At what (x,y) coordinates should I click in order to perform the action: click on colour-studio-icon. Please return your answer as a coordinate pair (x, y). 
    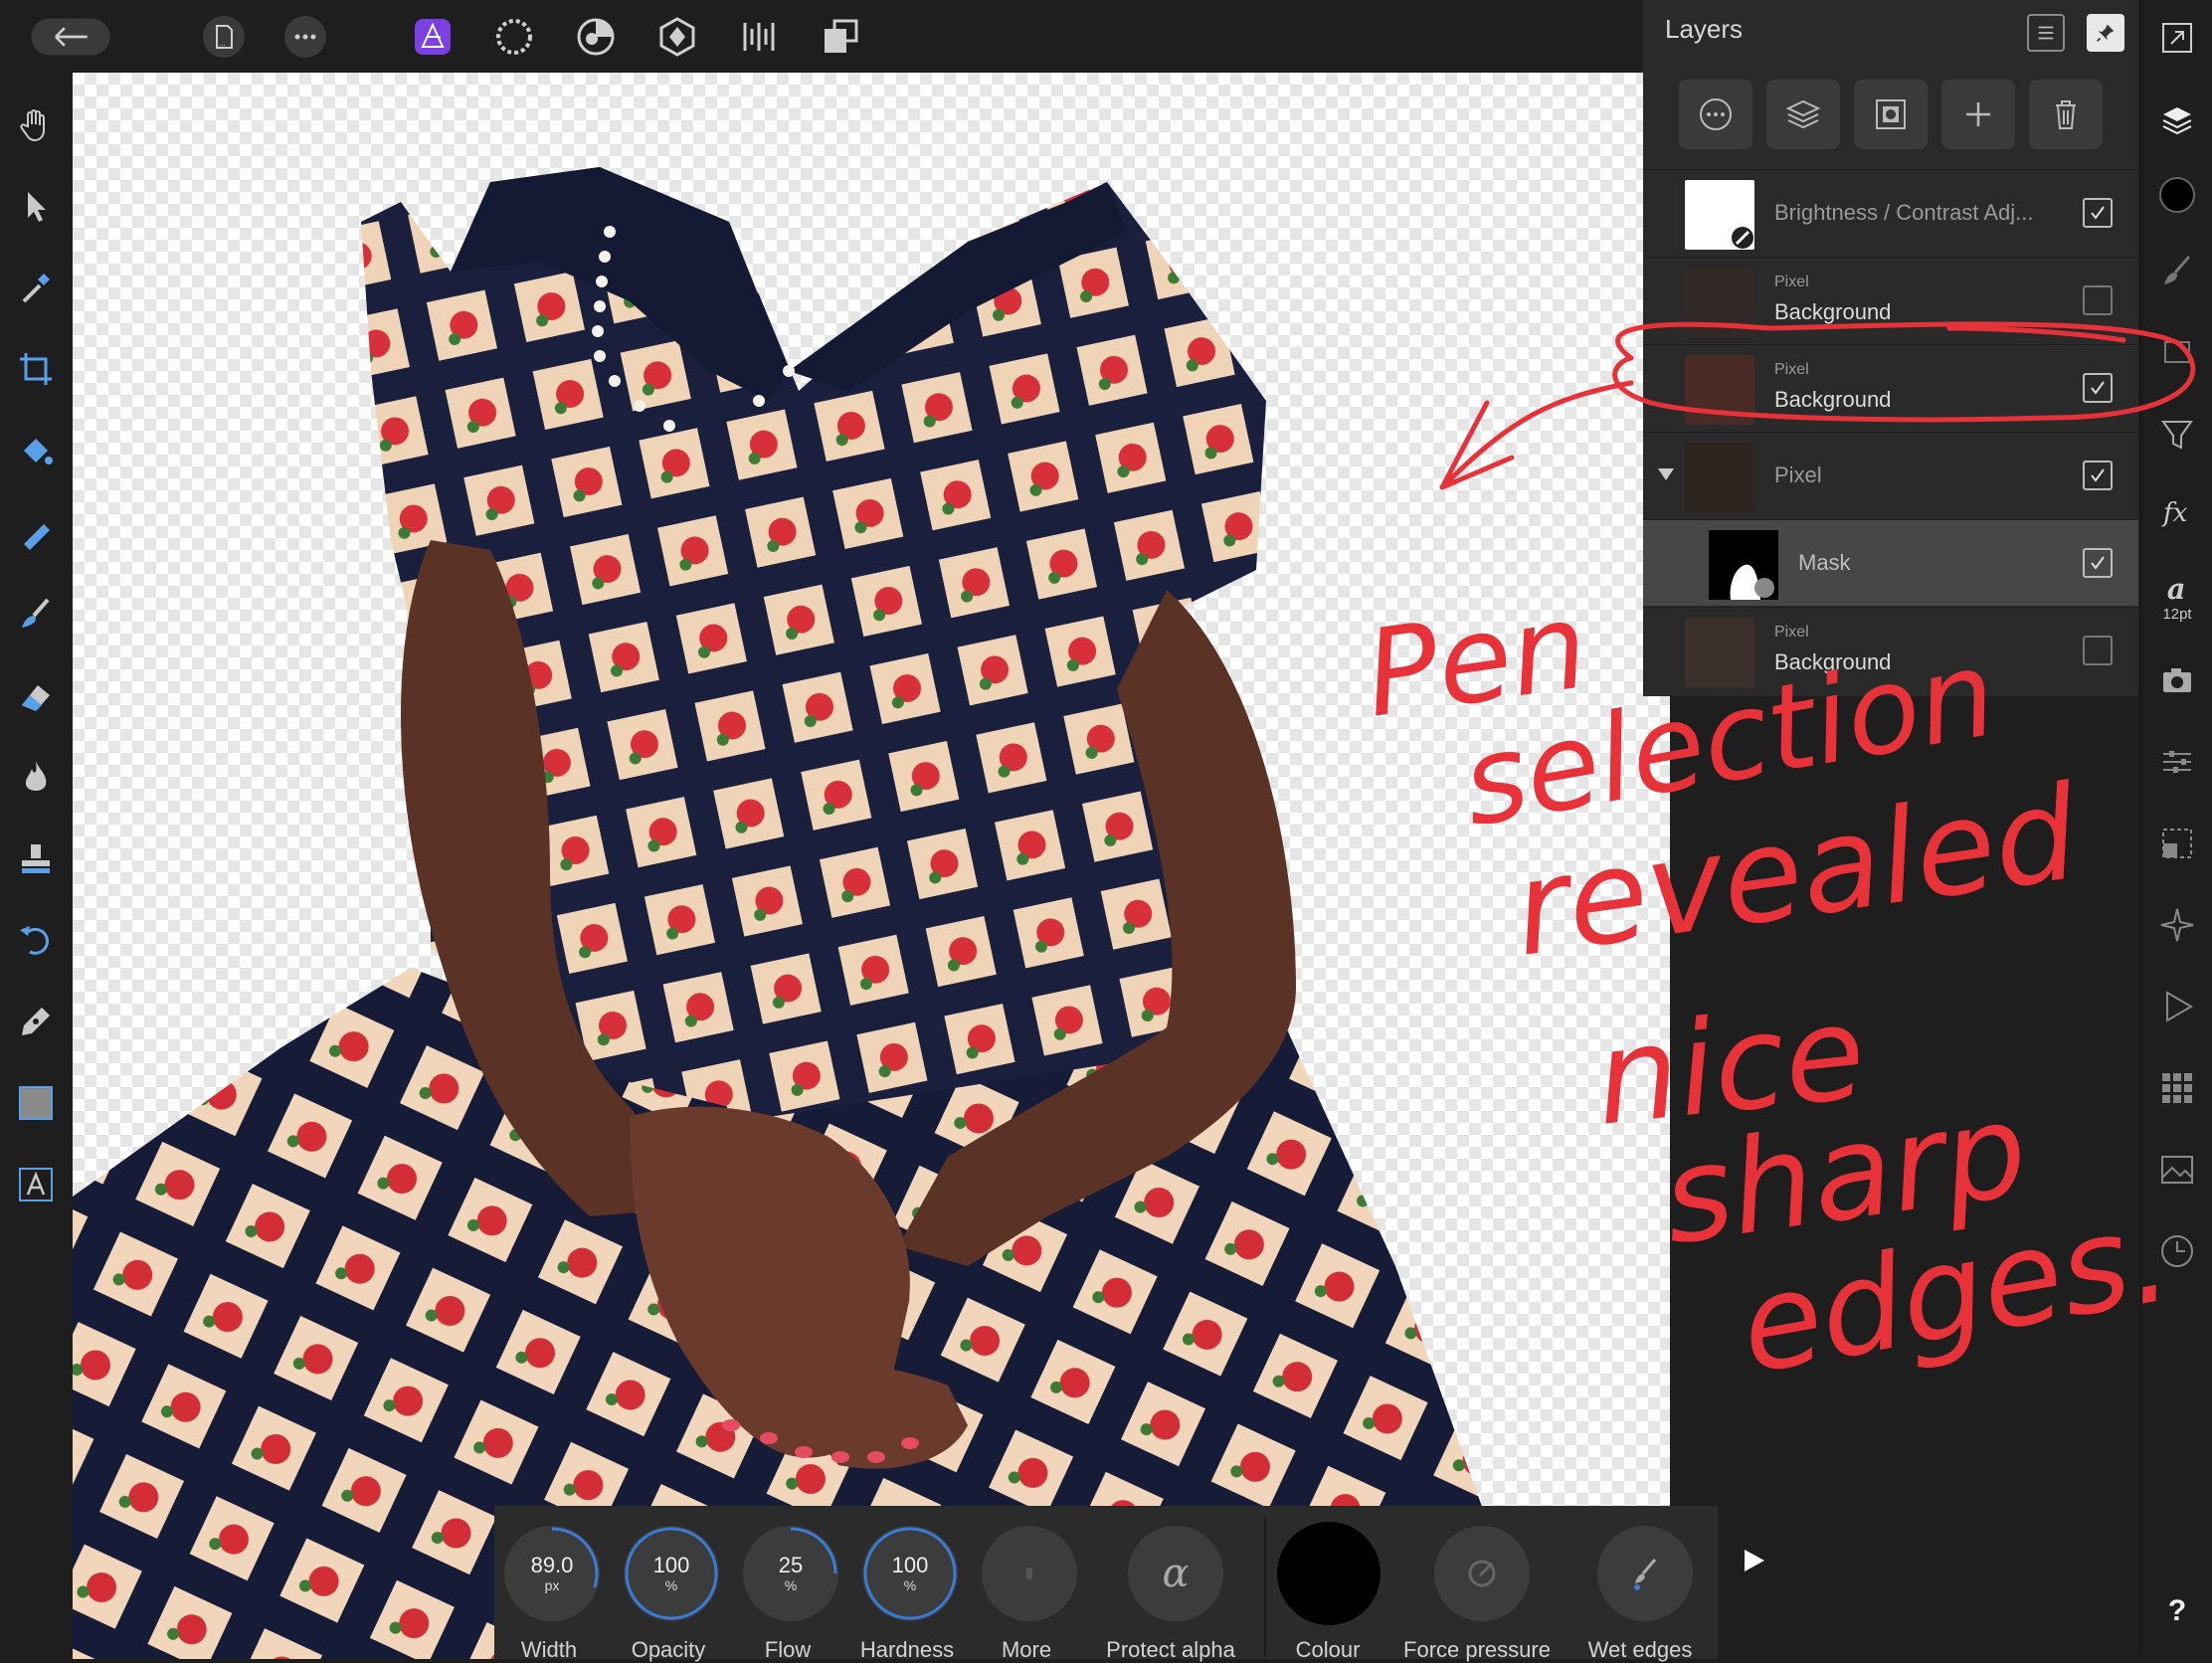
    Looking at the image, I should click on (2177, 195).